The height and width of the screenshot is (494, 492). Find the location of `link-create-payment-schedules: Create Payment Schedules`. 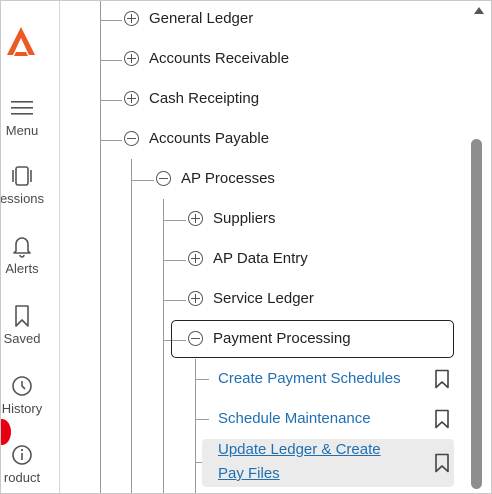

link-create-payment-schedules: Create Payment Schedules is located at coordinates (309, 378).